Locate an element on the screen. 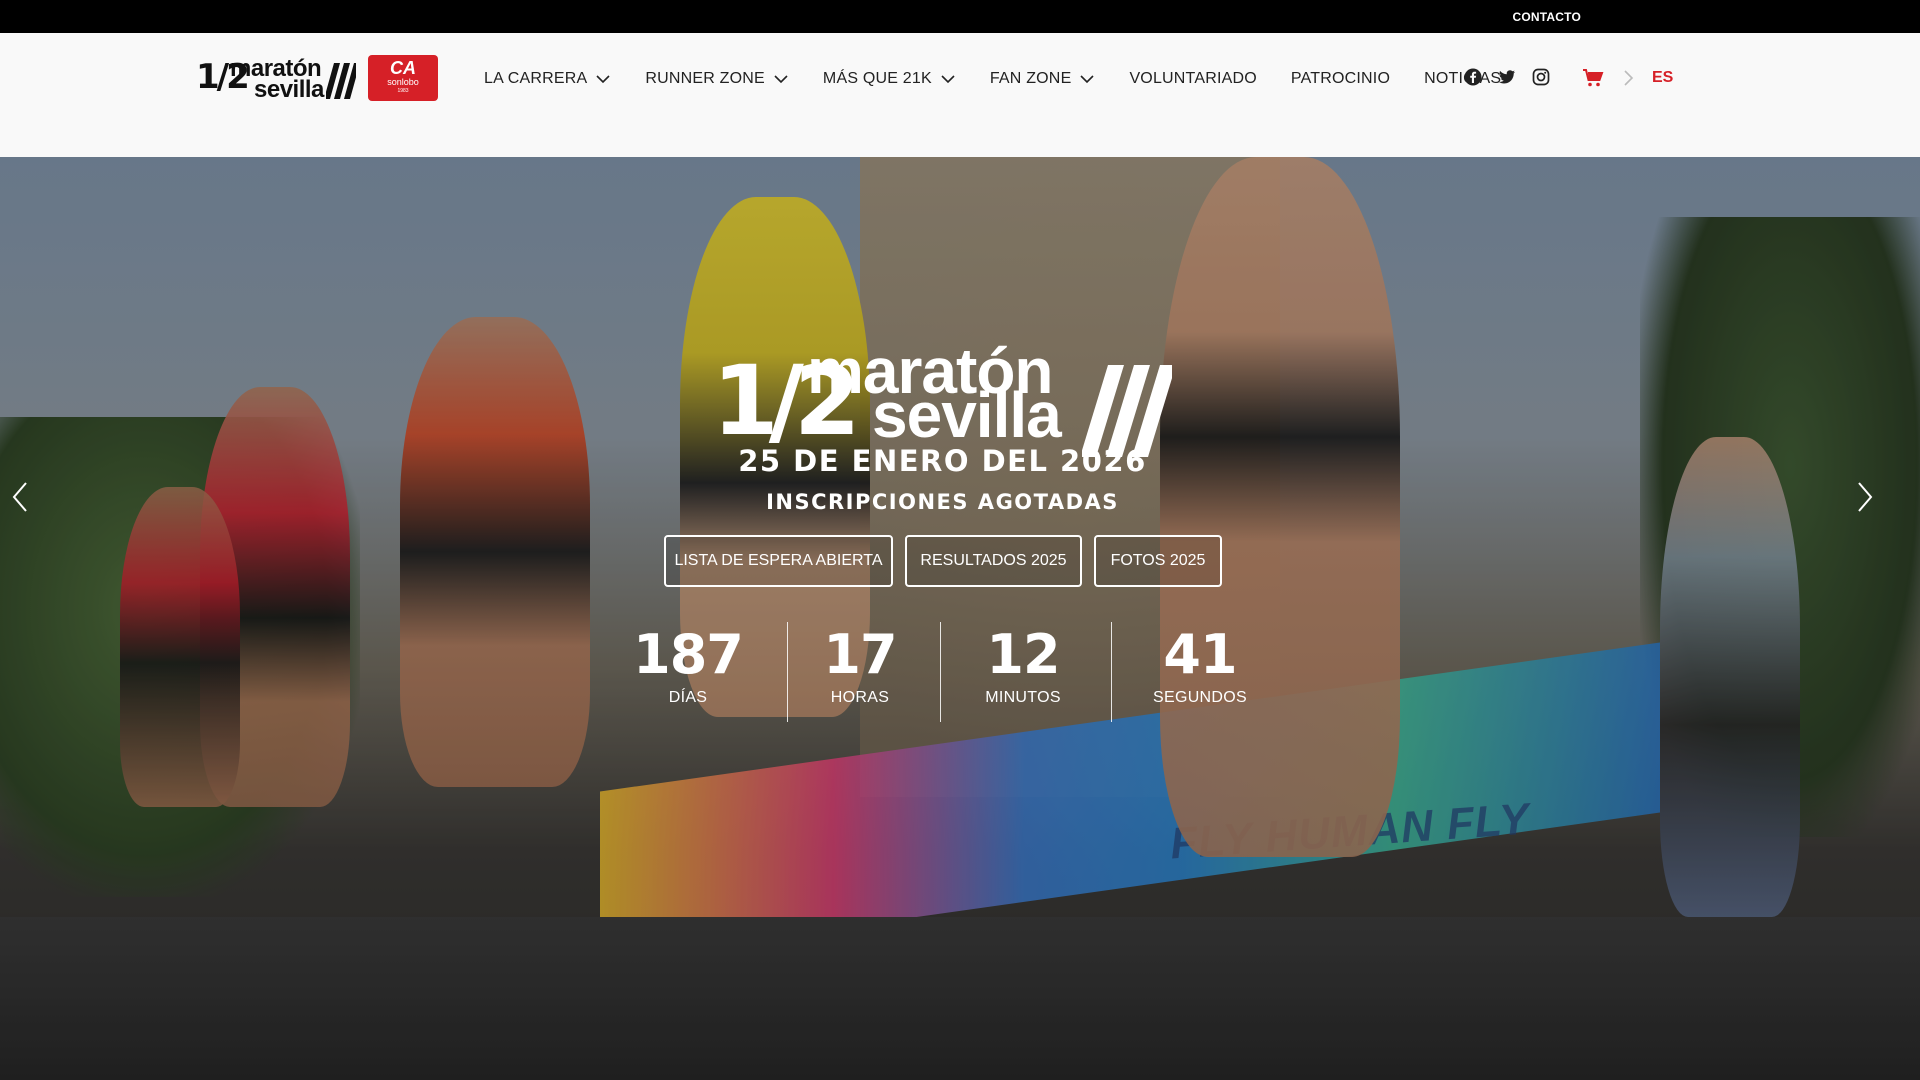 Image resolution: width=1920 pixels, height=1080 pixels. race-date: 25 DE ENERO DEL 2026 is located at coordinates (942, 461).